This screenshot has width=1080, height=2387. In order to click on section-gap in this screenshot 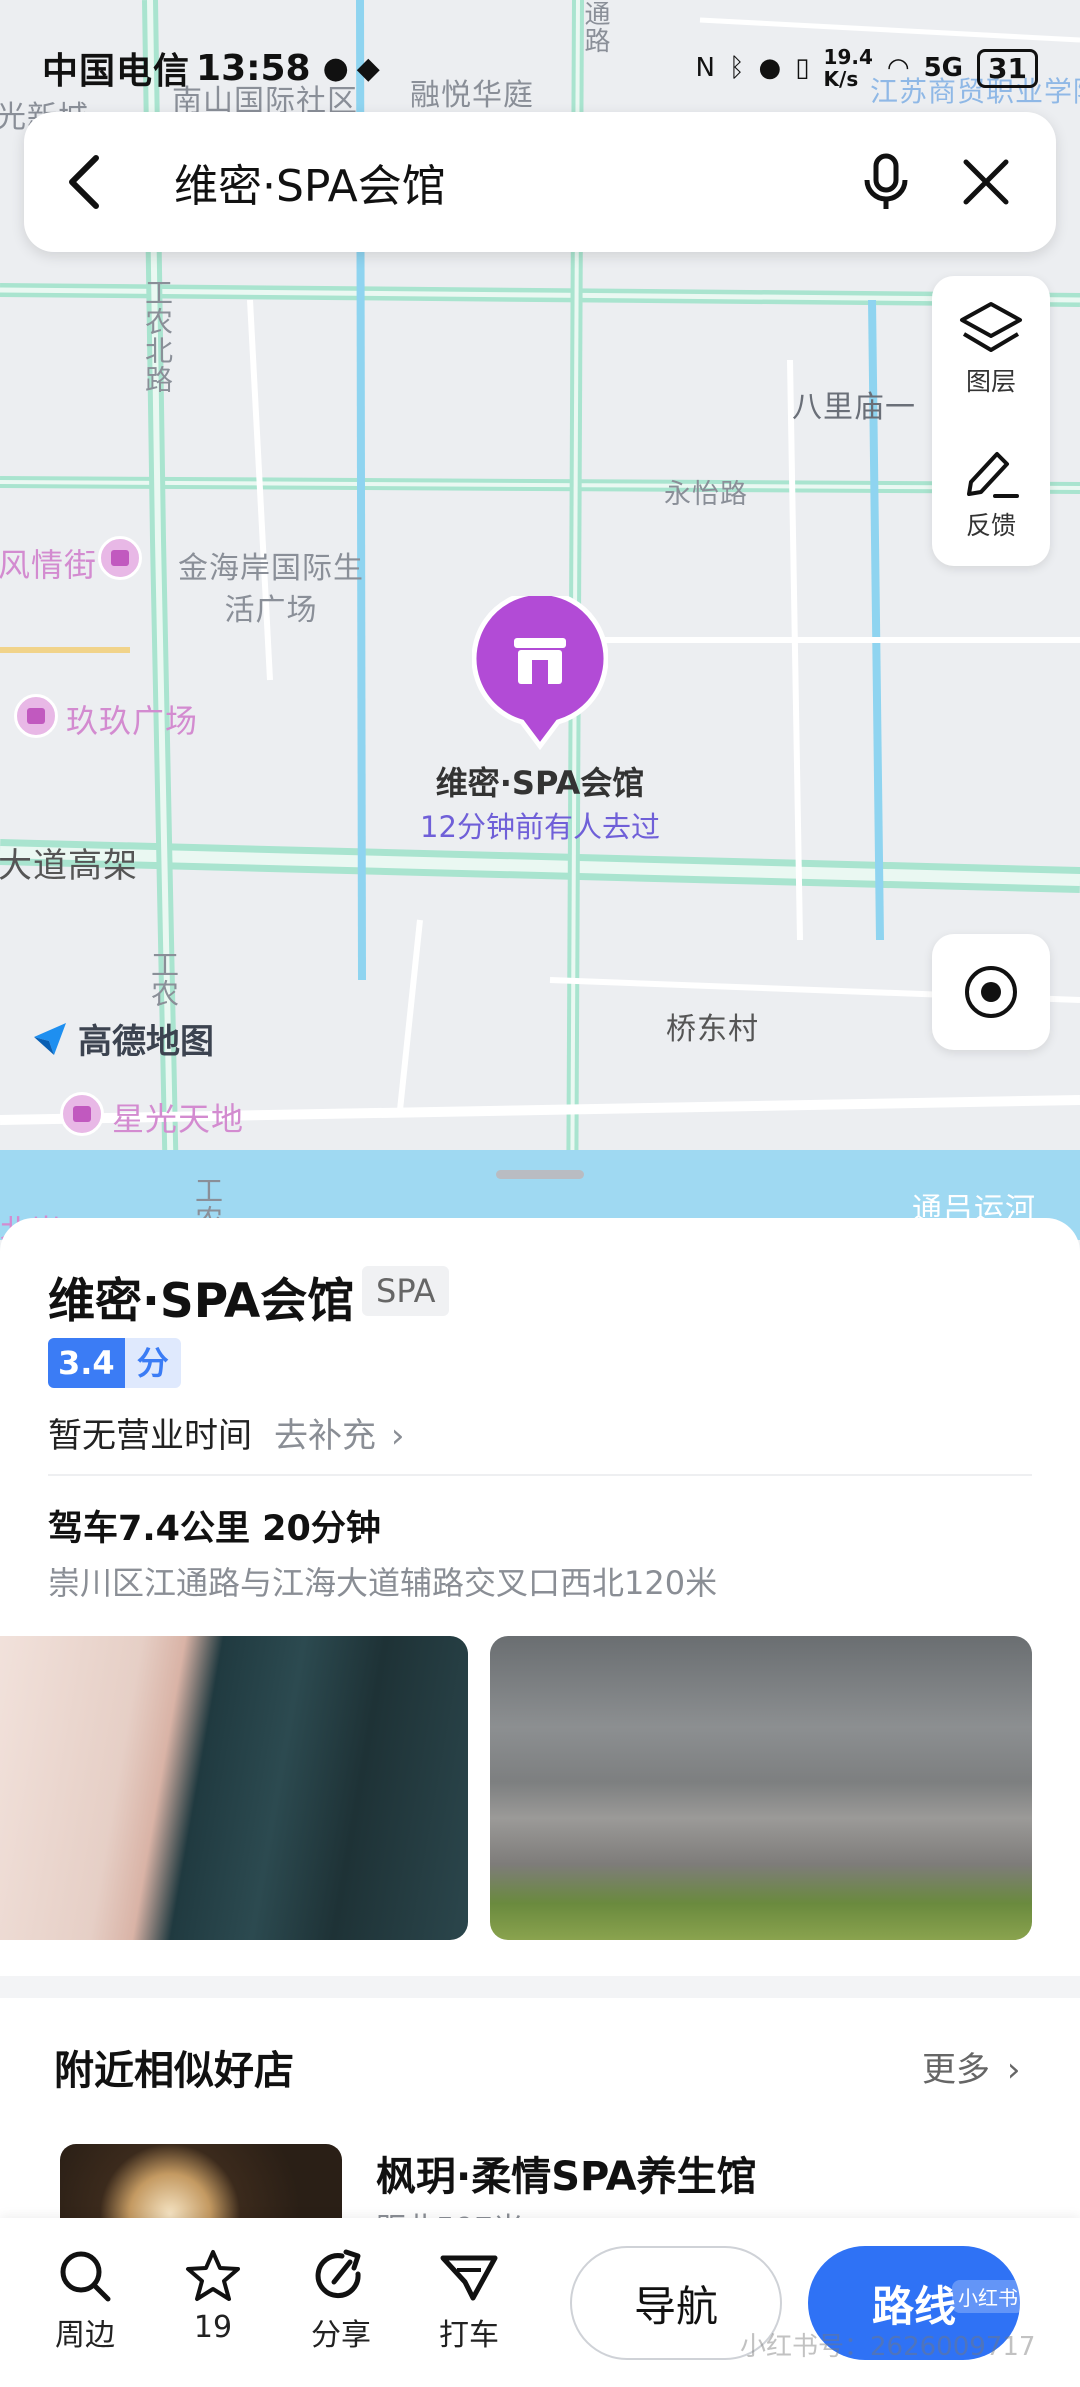, I will do `click(540, 1987)`.